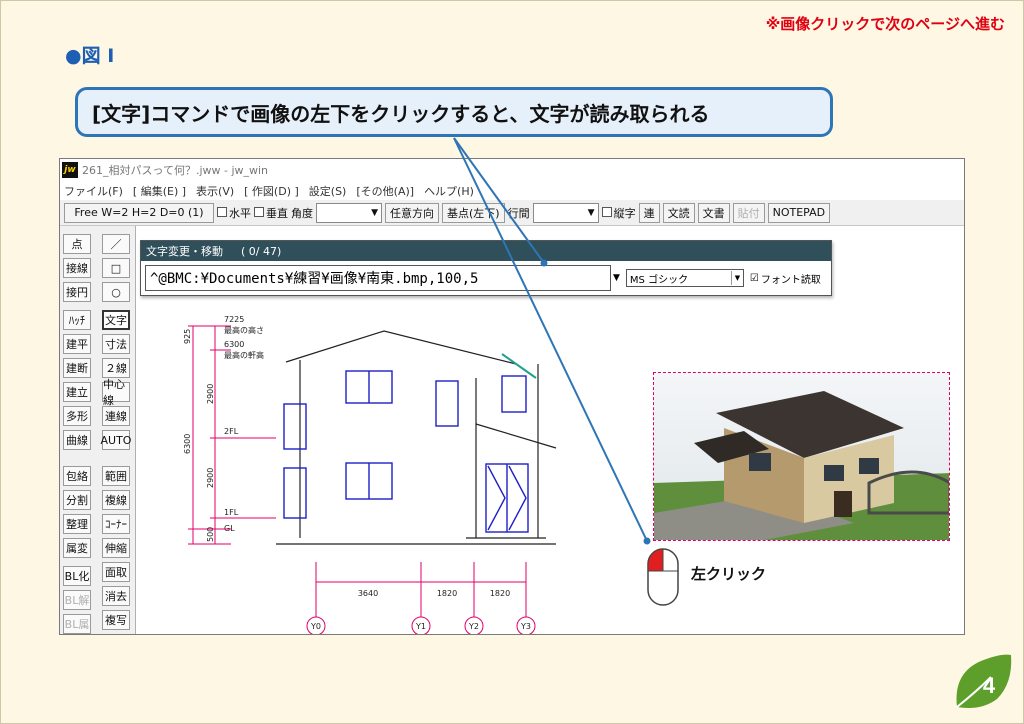  Describe the element at coordinates (77, 500) in the screenshot. I see `tool-divide: 分割` at that location.